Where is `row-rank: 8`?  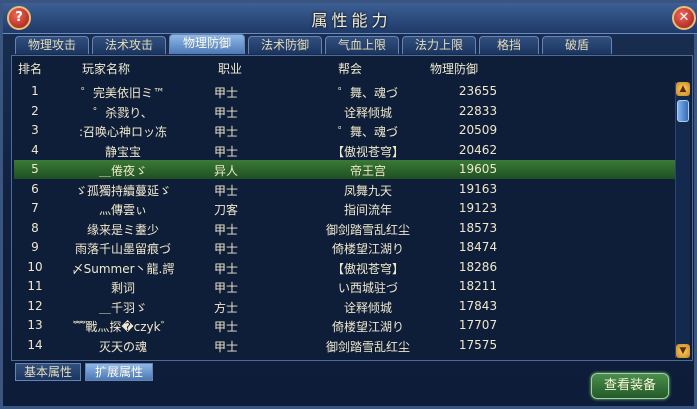
row-rank: 8 is located at coordinates (35, 227).